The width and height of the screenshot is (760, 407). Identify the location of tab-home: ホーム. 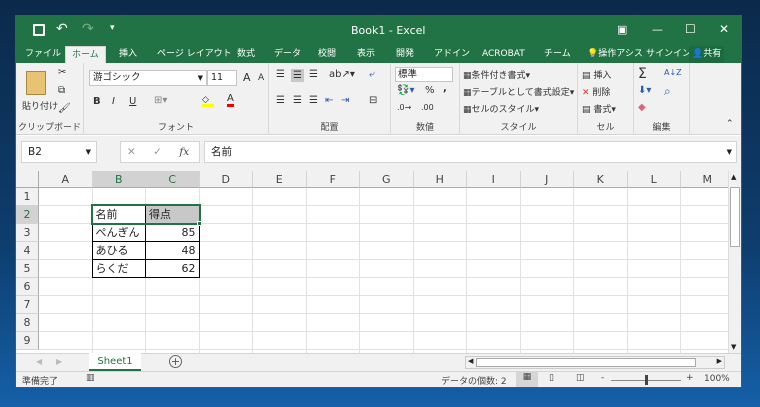
(85, 54).